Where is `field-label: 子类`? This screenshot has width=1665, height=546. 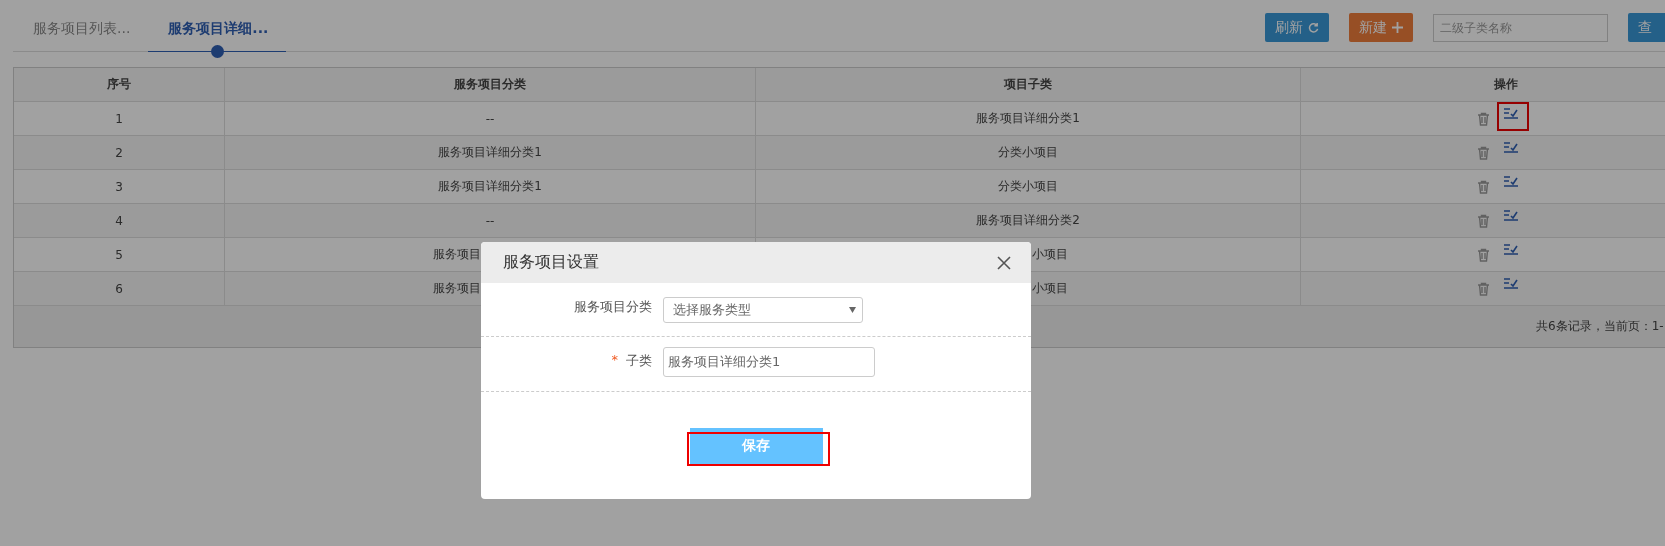
field-label: 子类 is located at coordinates (639, 361).